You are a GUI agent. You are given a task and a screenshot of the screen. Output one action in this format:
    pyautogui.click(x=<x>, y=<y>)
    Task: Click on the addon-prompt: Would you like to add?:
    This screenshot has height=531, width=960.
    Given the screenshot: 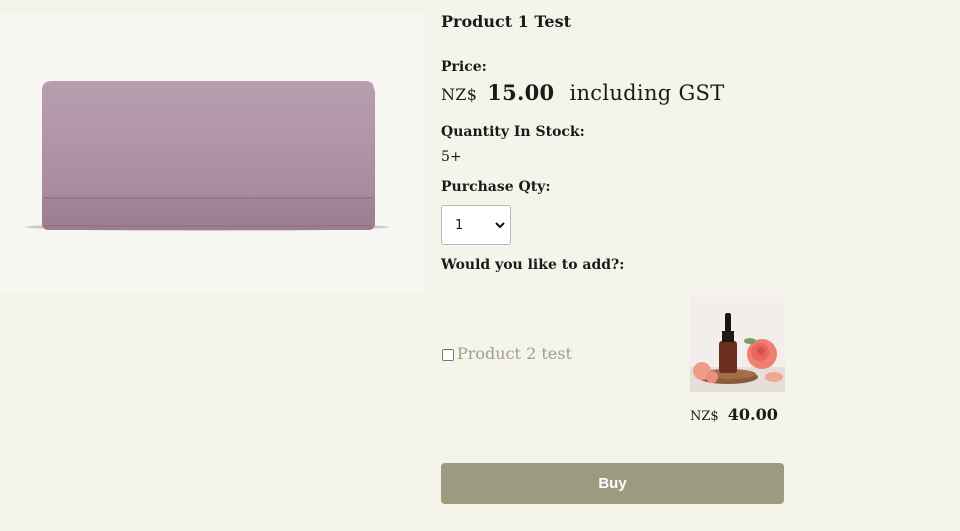 What is the action you would take?
    pyautogui.click(x=533, y=265)
    